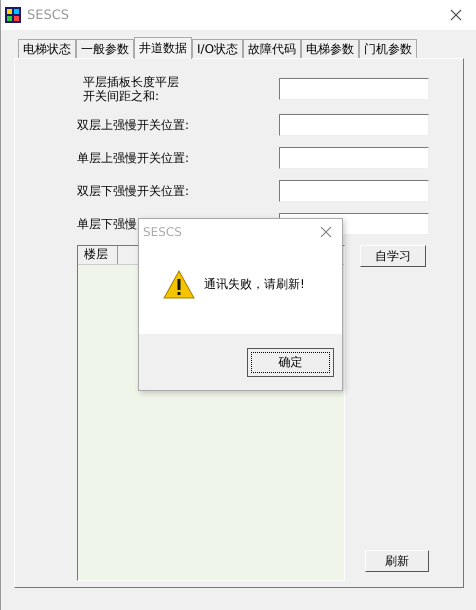 Image resolution: width=476 pixels, height=610 pixels. What do you see at coordinates (133, 191) in the screenshot?
I see `field-label: 双层下强慢开关位置:` at bounding box center [133, 191].